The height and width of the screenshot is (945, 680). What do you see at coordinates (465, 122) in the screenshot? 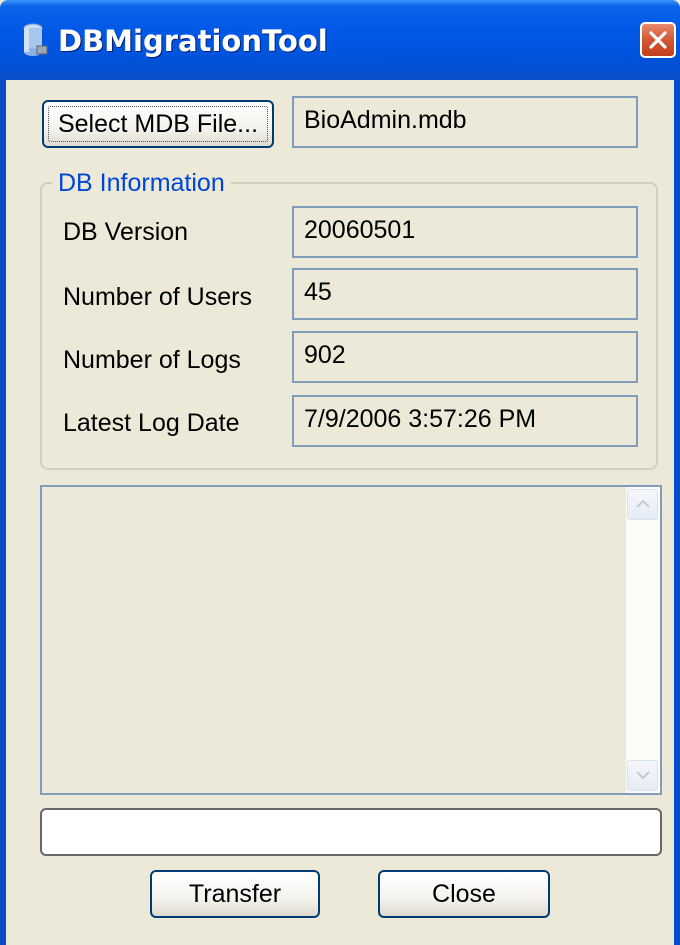
I see `selected-file-field: BioAdmin.mdb` at bounding box center [465, 122].